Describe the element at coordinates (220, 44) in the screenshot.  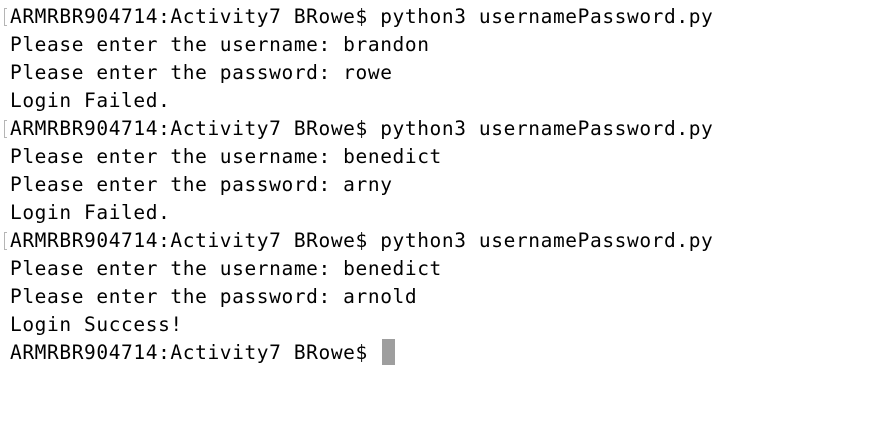
I see `terminal-line-text: Please enter the username: brandon` at that location.